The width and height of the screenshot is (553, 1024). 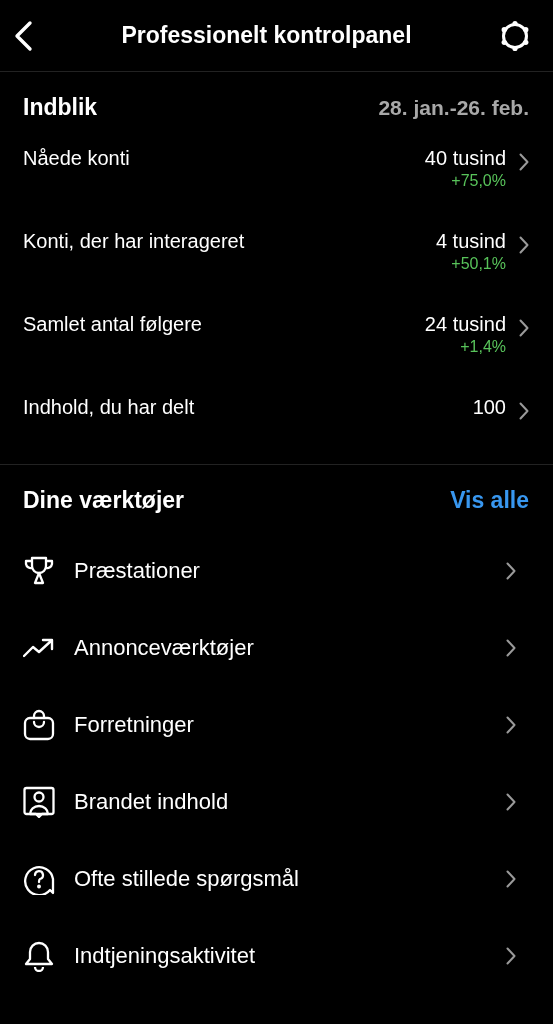 I want to click on insight-row: Samlet antal følgere 24 tusind +1,4%, so click(x=276, y=348).